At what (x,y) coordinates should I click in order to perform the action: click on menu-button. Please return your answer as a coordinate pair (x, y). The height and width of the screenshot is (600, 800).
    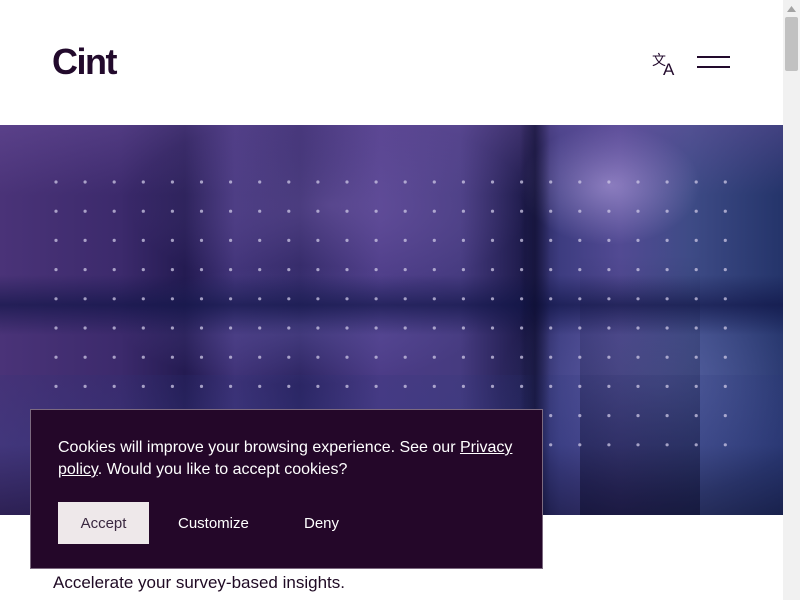
    Looking at the image, I should click on (714, 63).